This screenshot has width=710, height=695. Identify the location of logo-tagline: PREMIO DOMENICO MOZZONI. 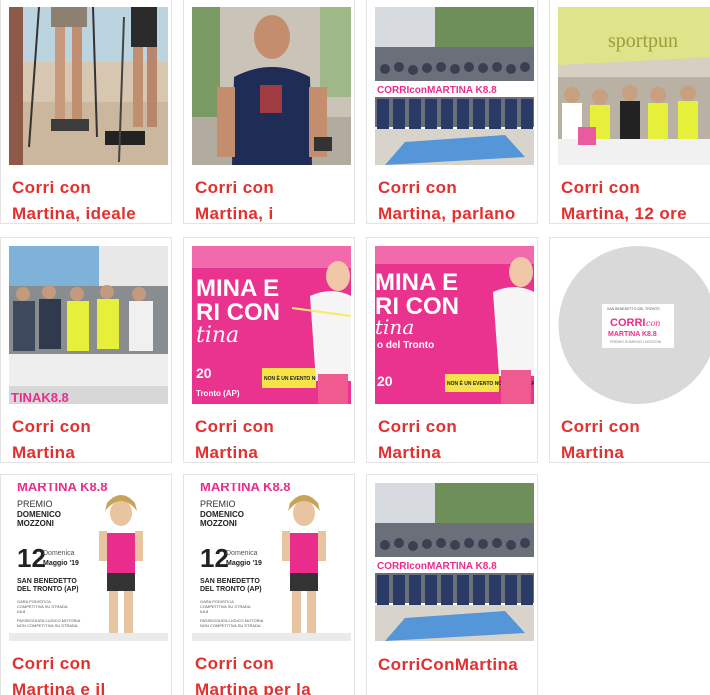
(635, 342).